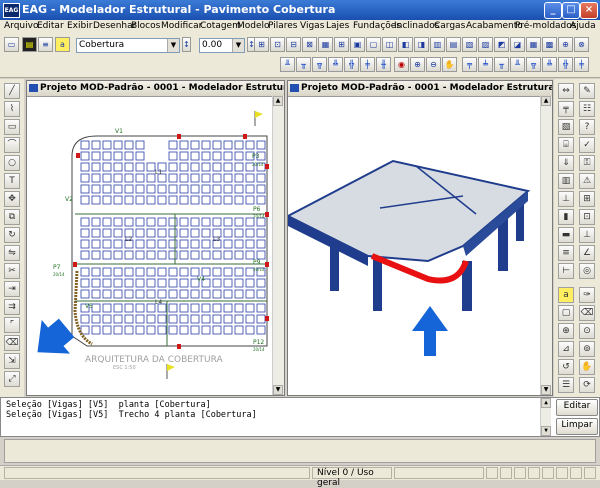  Describe the element at coordinates (517, 64) in the screenshot. I see `frame-icon: ╨` at that location.